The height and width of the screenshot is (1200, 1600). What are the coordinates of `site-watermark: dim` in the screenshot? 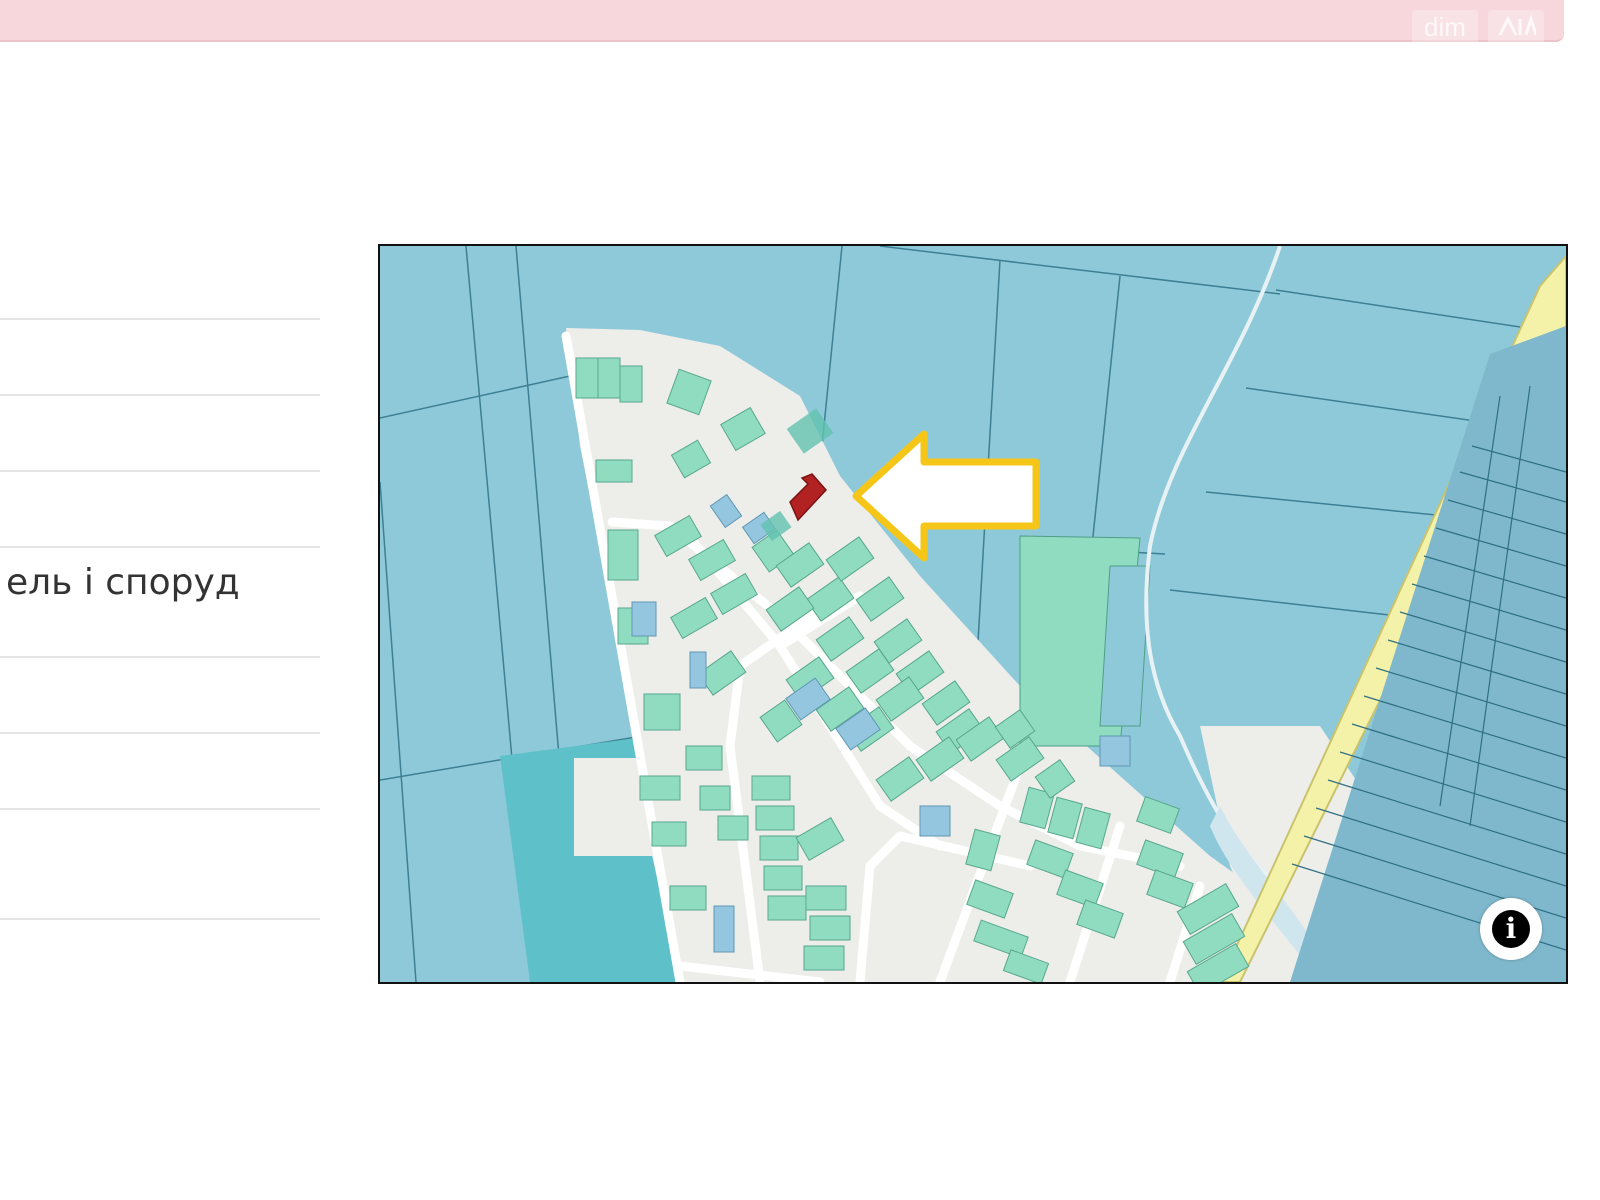 It's located at (1488, 27).